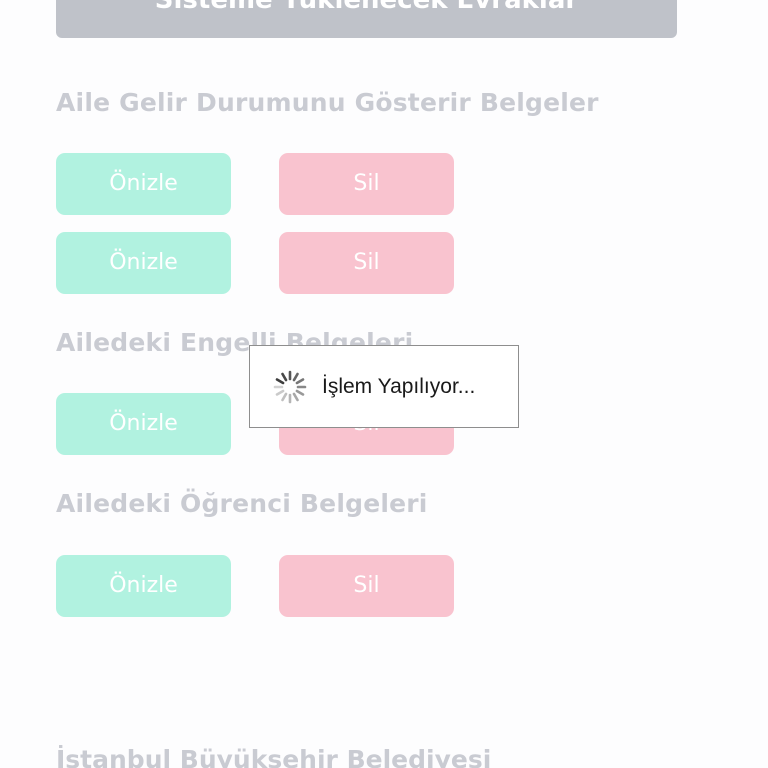 The height and width of the screenshot is (768, 768). Describe the element at coordinates (274, 756) in the screenshot. I see `footer-organization-name: İstanbul Büyükşehir Belediyesi` at that location.